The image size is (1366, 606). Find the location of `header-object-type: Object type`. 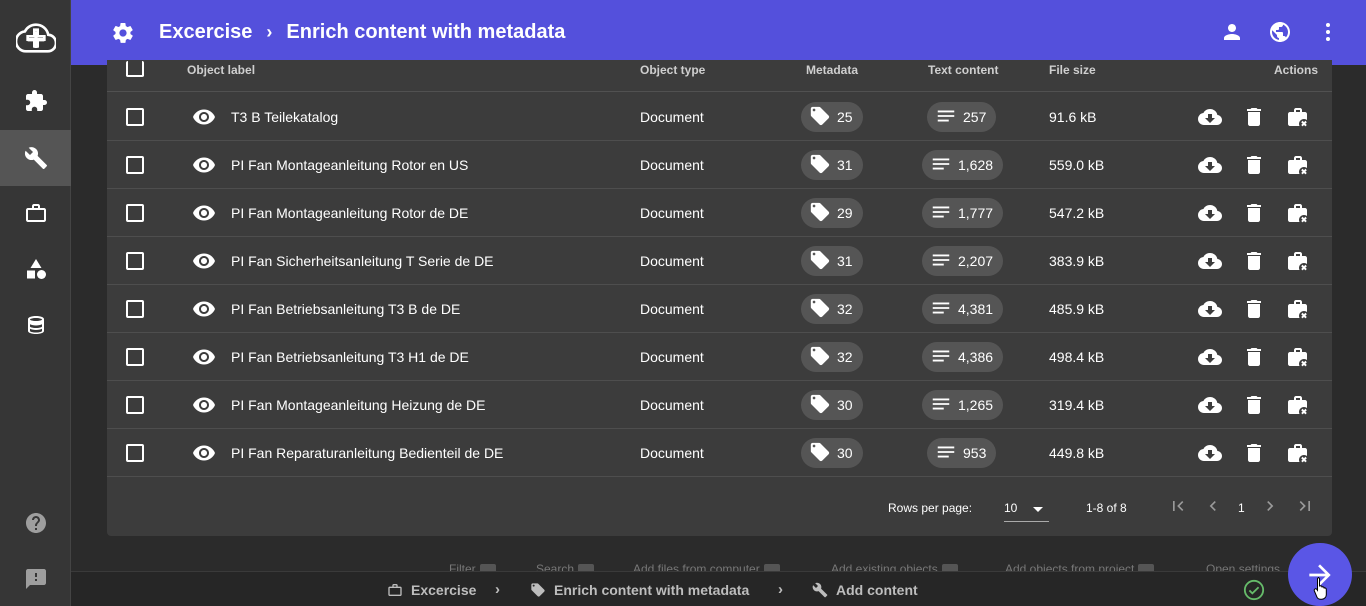

header-object-type: Object type is located at coordinates (672, 70).